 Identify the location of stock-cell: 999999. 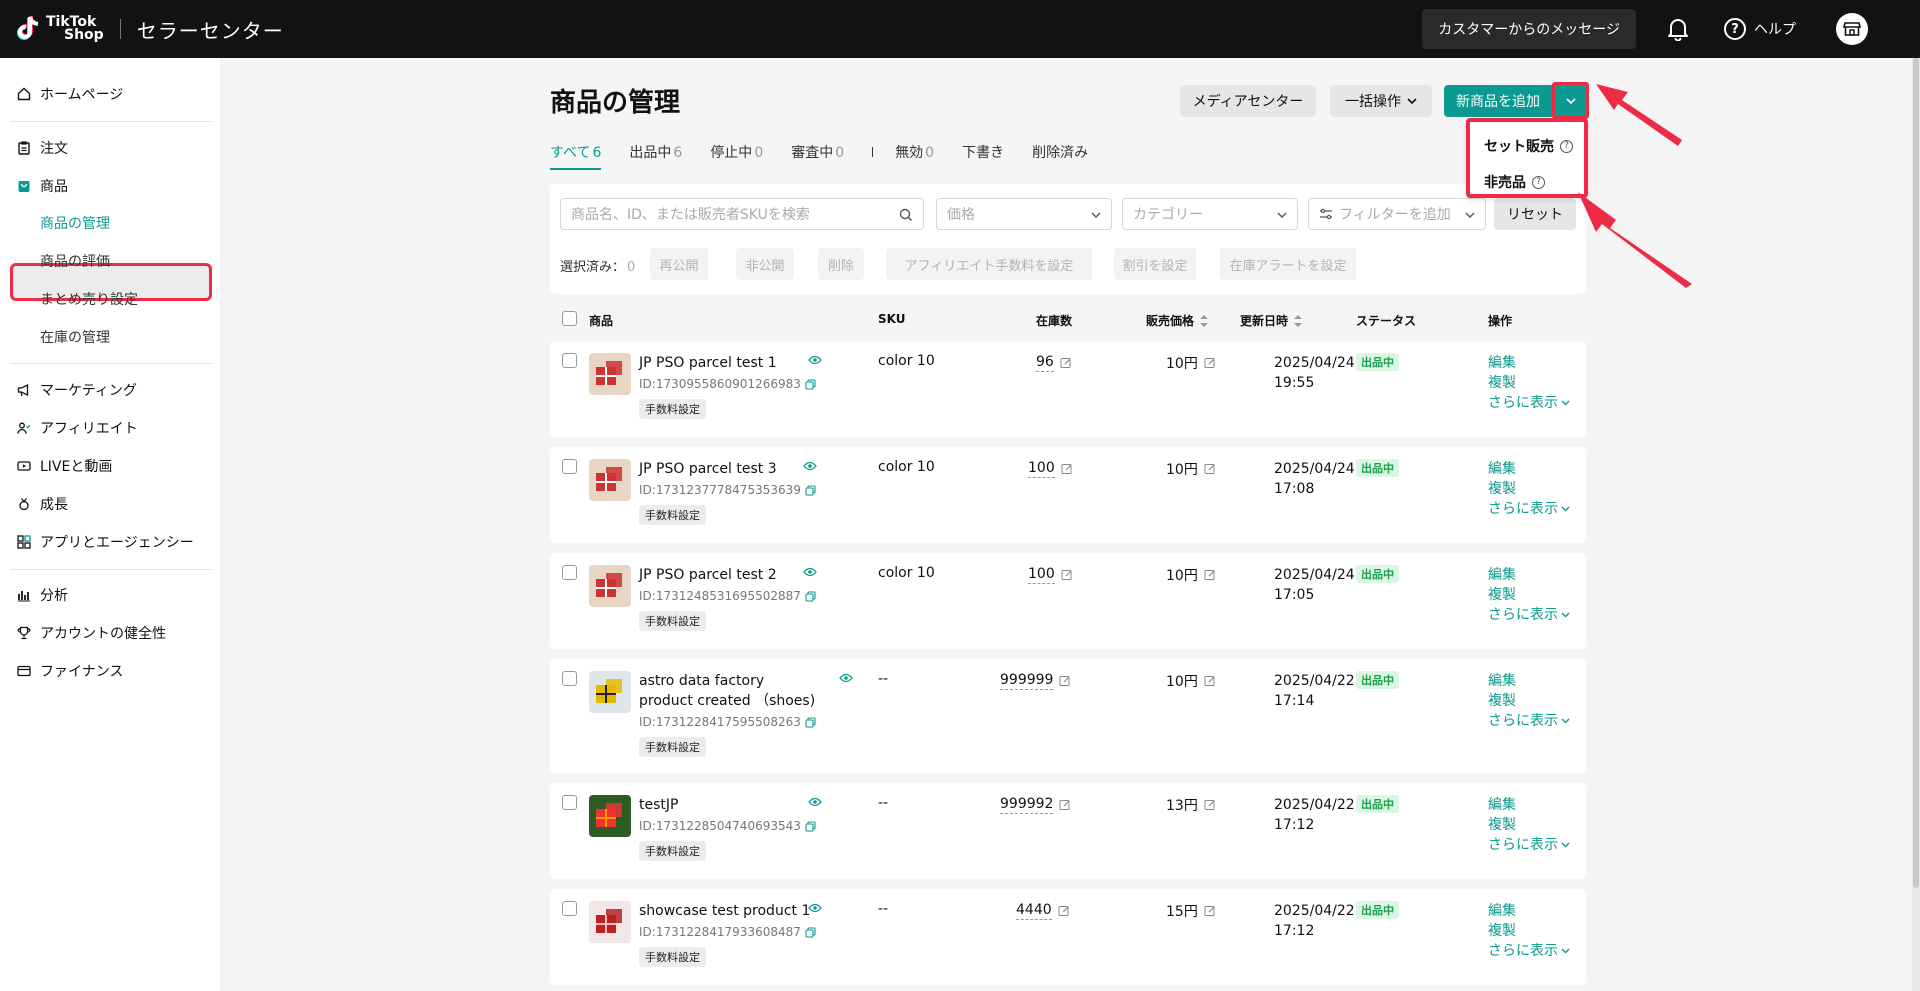
(1035, 680).